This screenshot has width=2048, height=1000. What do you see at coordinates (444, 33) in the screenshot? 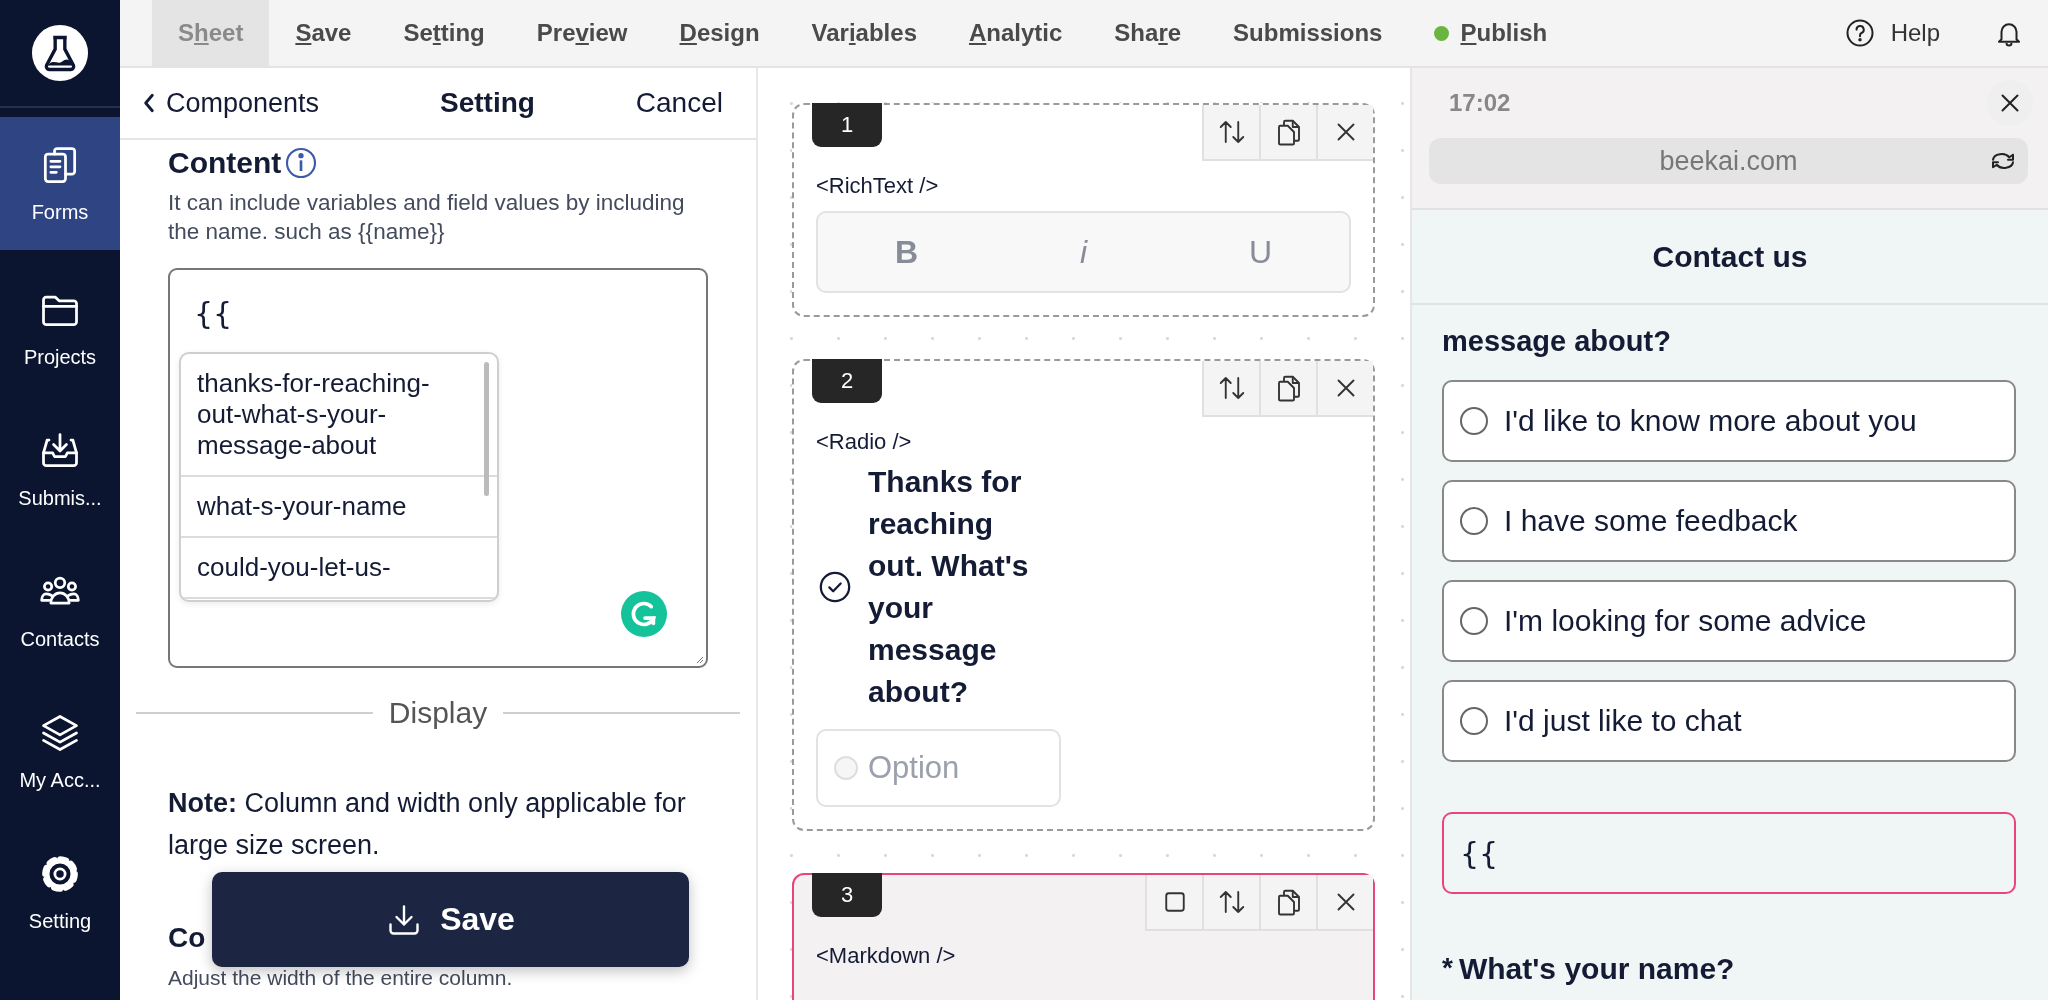
I see `menu-tab: Setting` at bounding box center [444, 33].